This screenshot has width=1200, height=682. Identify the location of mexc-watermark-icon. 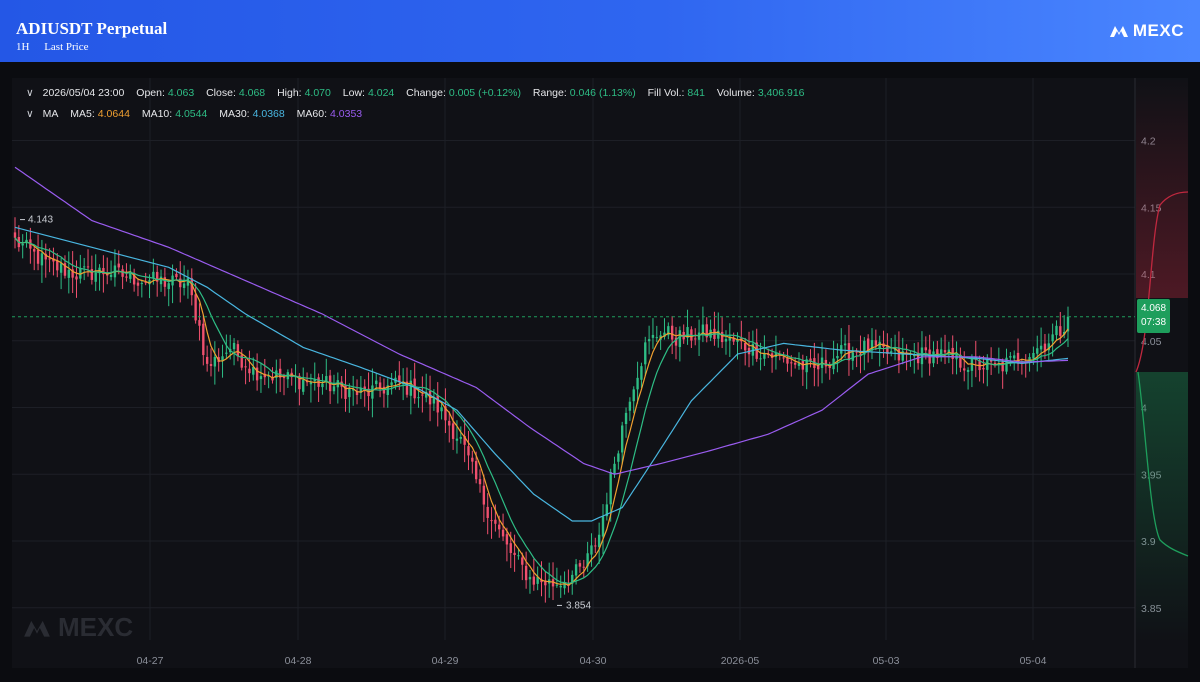
(37, 628).